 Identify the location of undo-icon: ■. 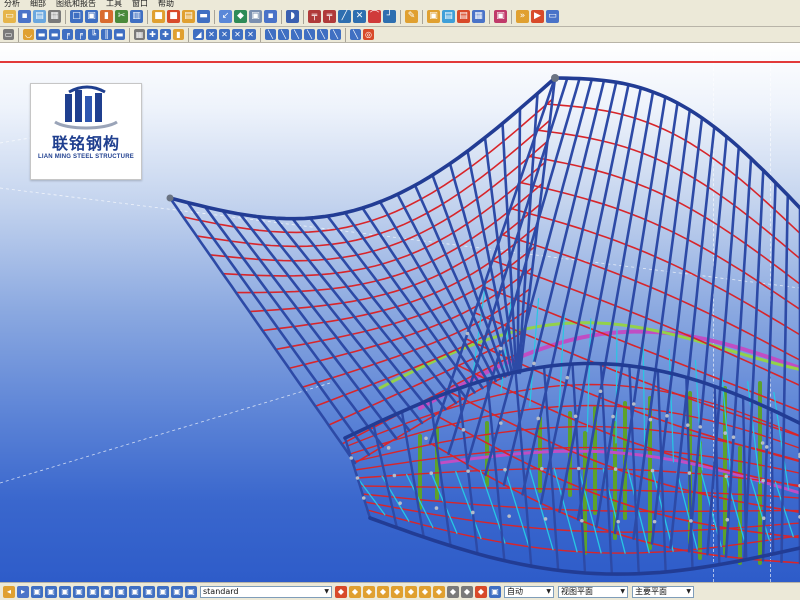
(158, 16).